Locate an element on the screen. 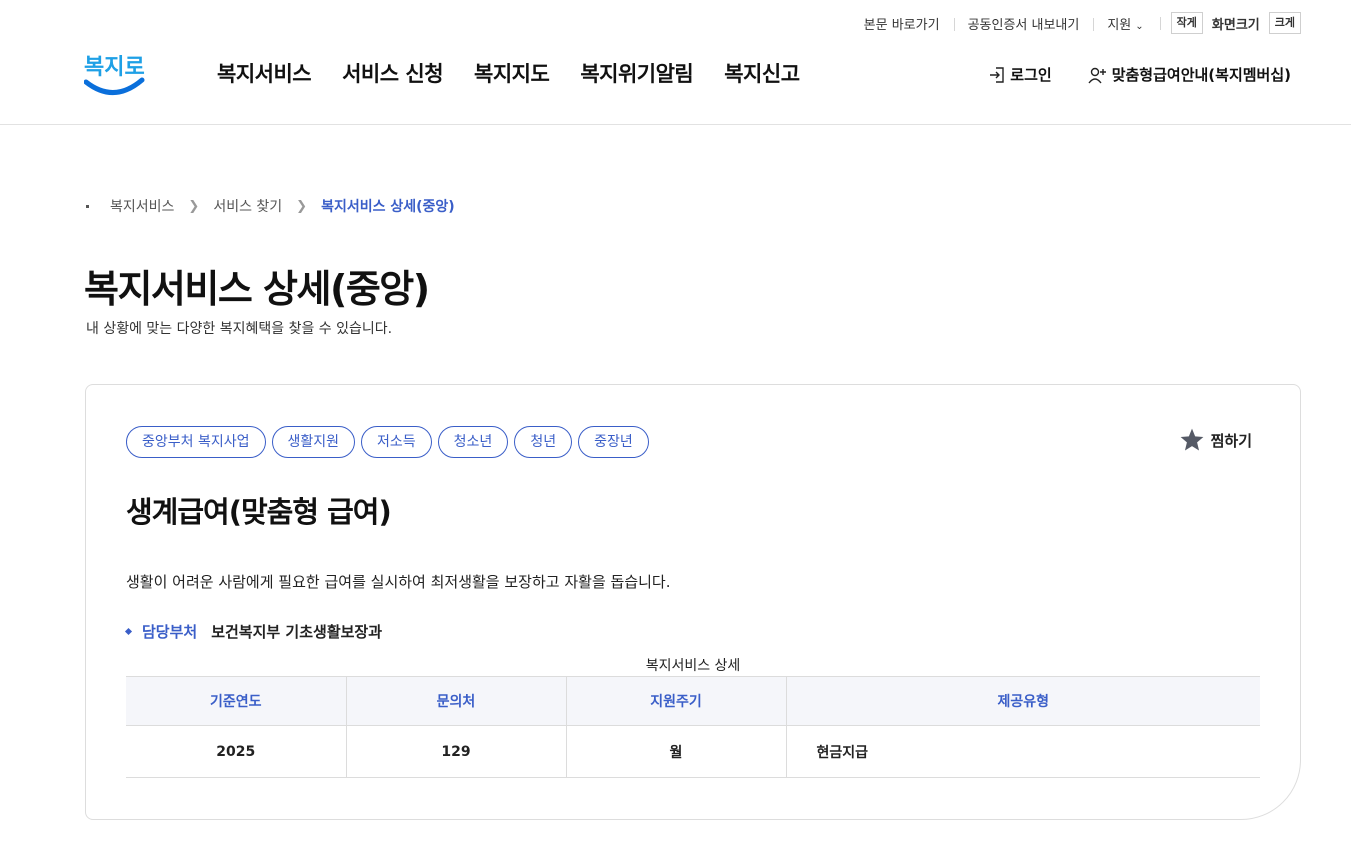 This screenshot has width=1351, height=844. font-large-button: 크게 is located at coordinates (1284, 23).